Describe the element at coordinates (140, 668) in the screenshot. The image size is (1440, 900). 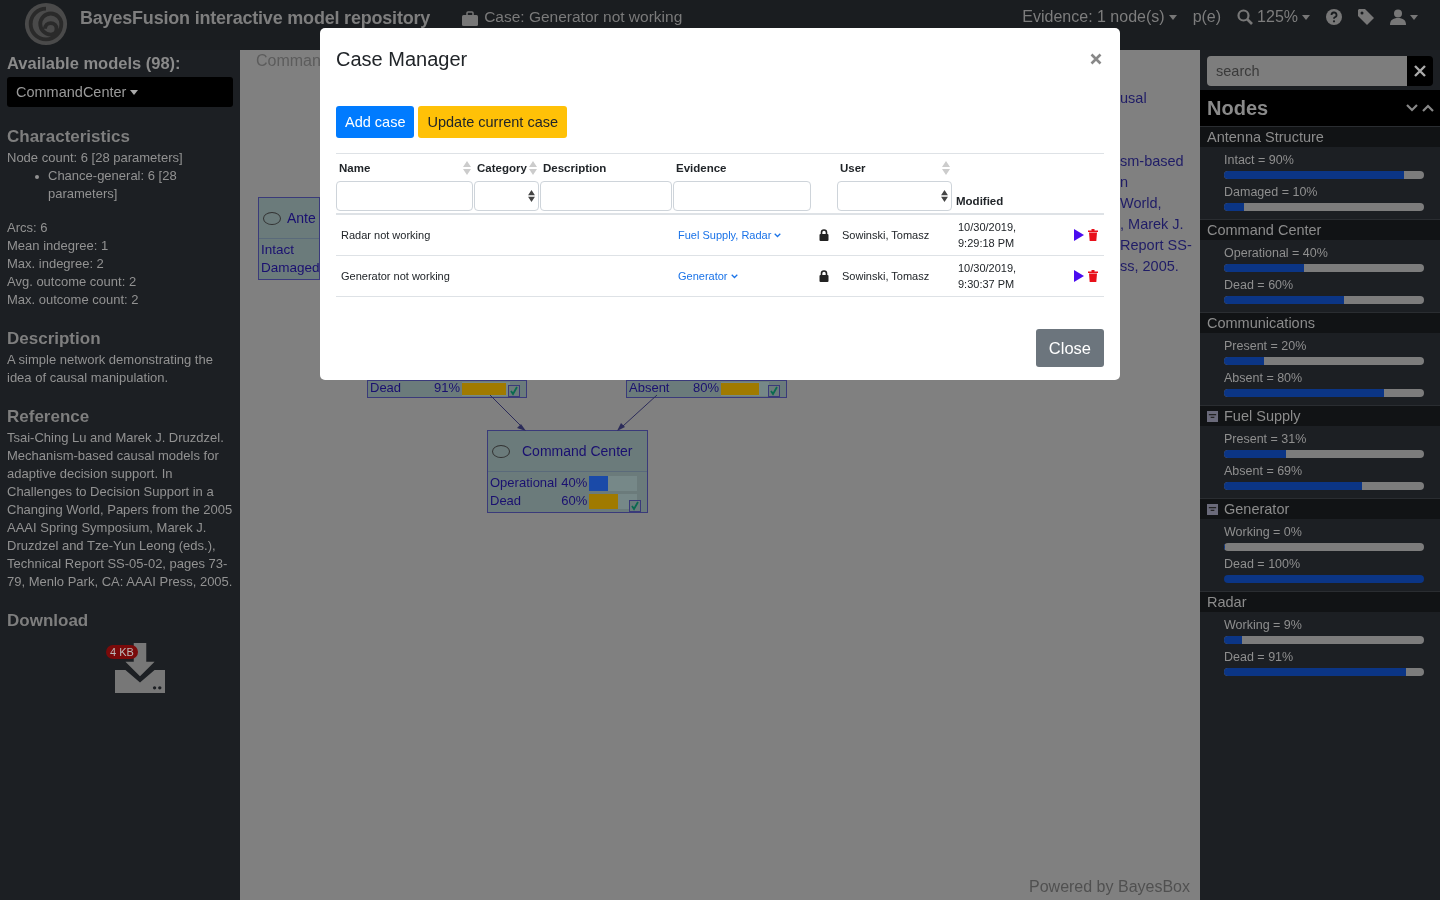
I see `download-icon` at that location.